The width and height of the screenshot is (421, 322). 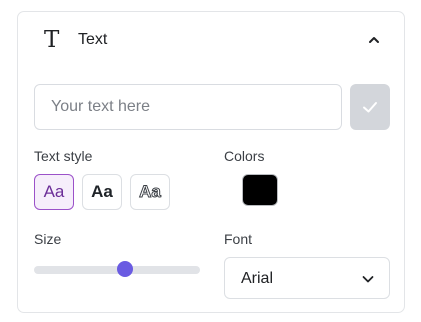 What do you see at coordinates (260, 190) in the screenshot?
I see `color-swatch-black` at bounding box center [260, 190].